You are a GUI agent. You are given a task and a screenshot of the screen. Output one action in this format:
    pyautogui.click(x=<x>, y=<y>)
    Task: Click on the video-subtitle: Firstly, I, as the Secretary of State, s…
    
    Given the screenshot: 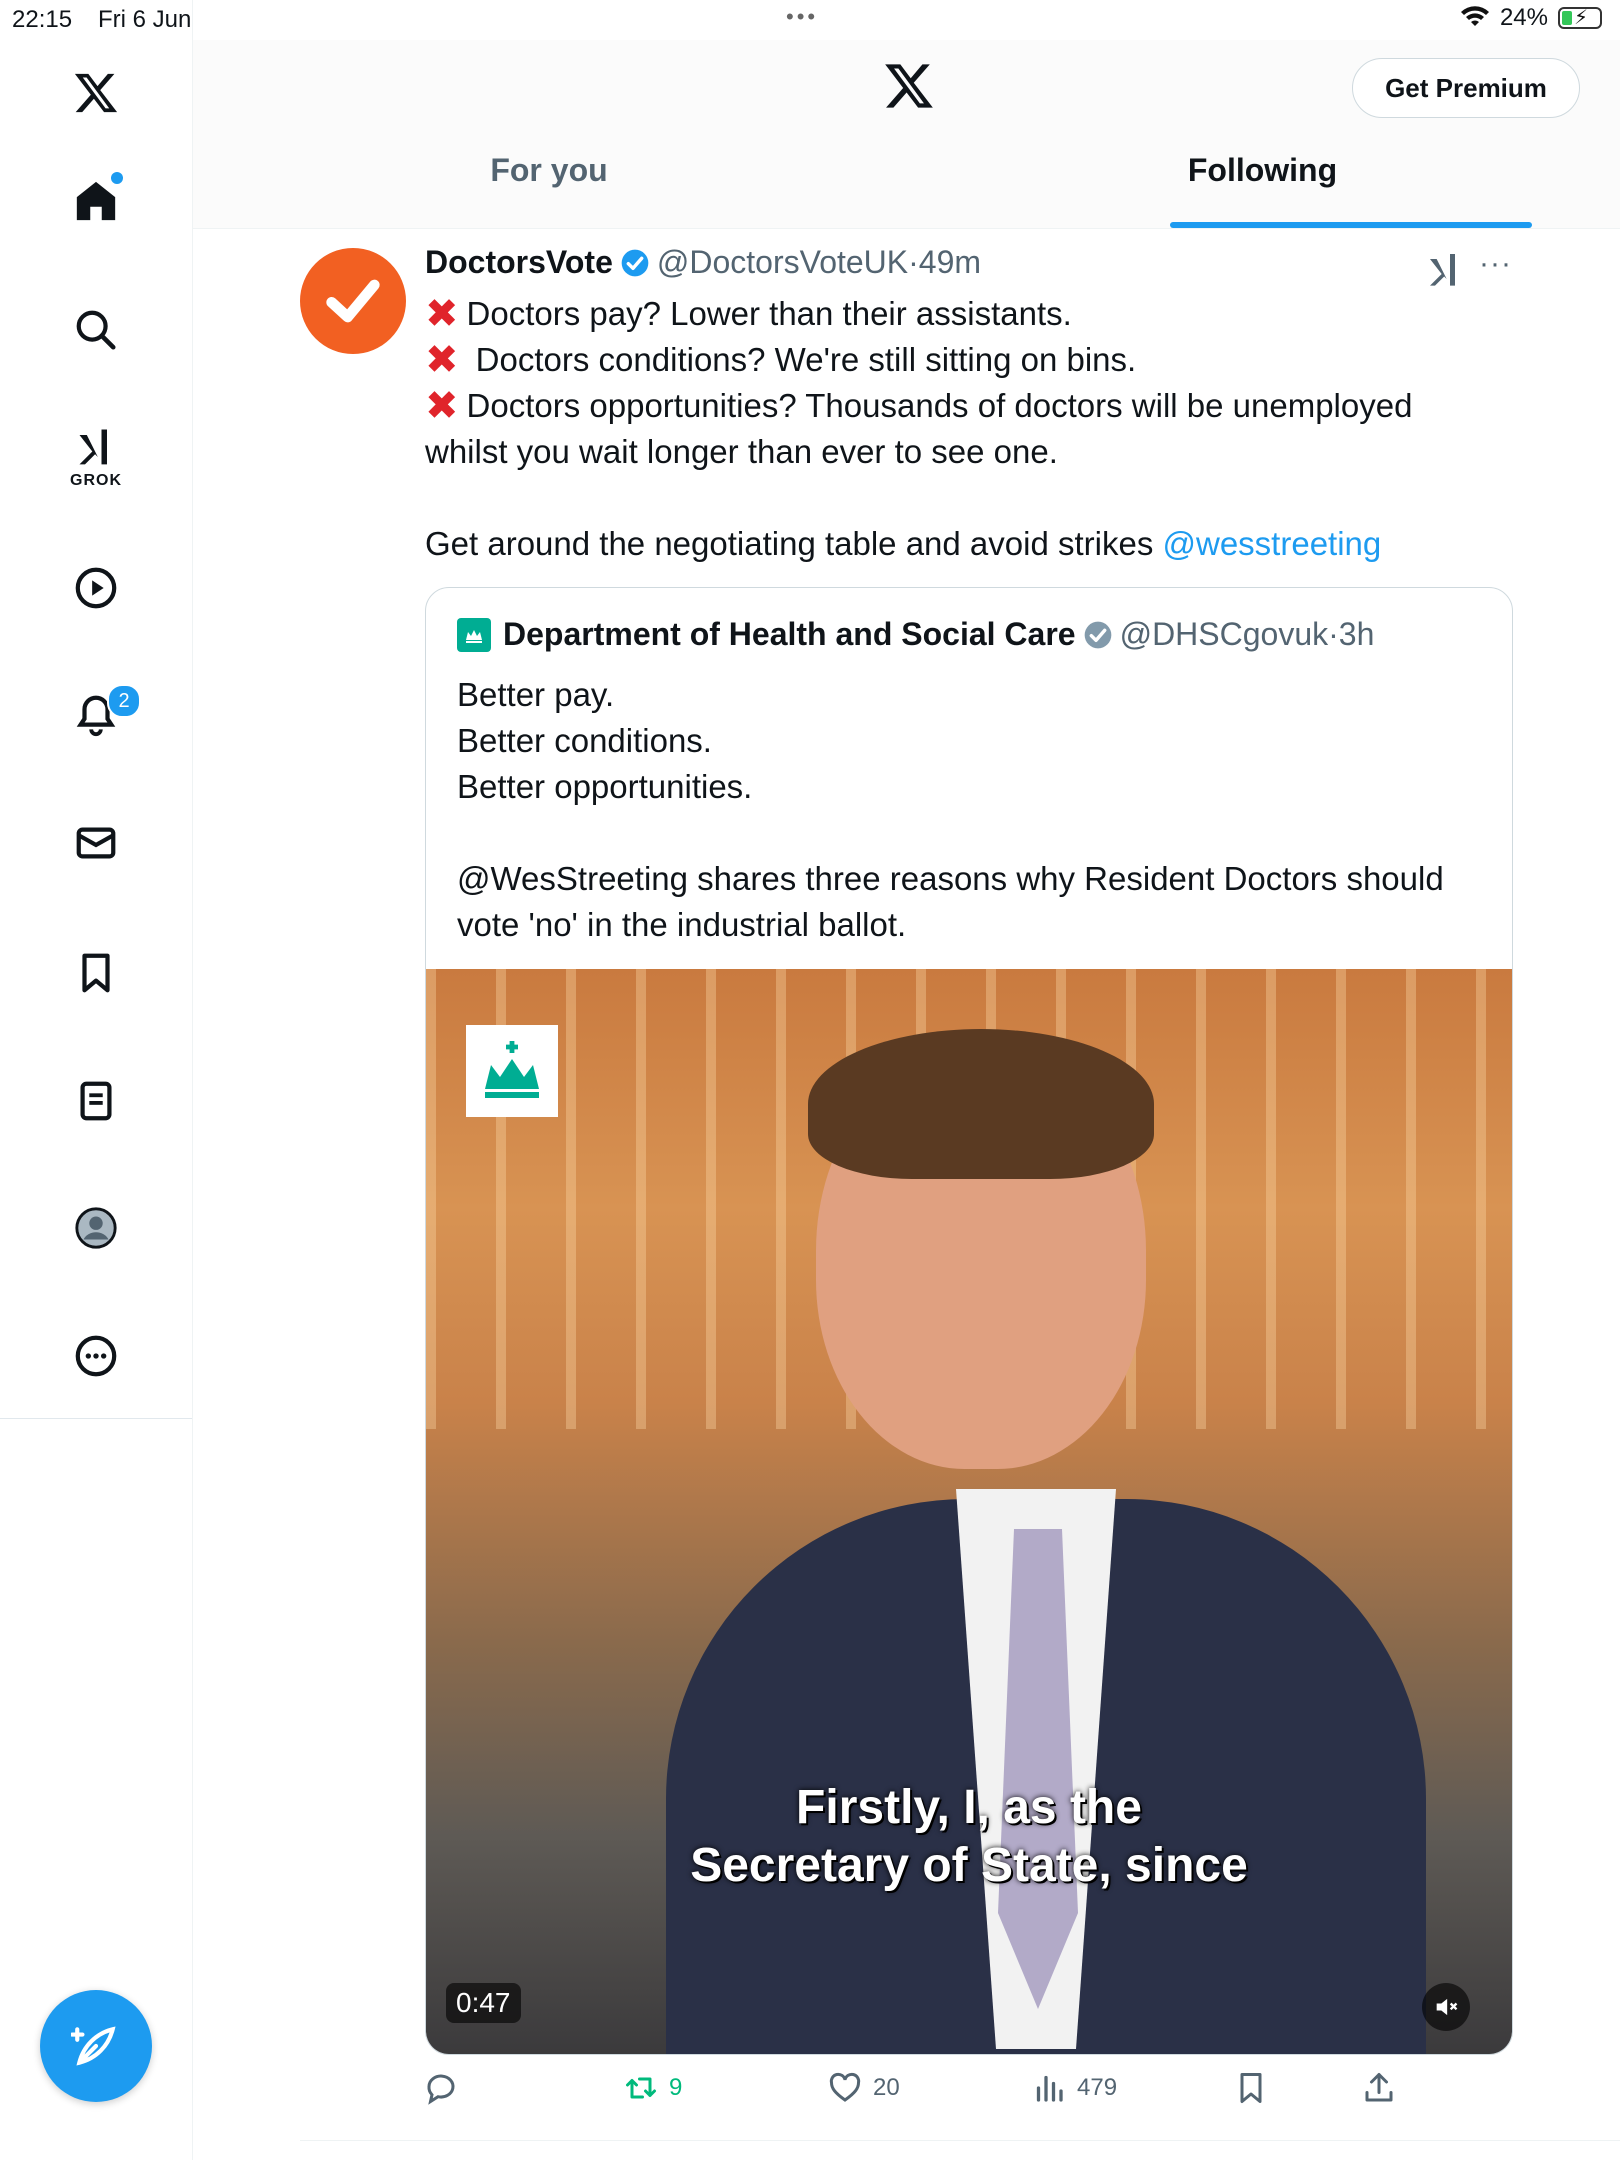 What is the action you would take?
    pyautogui.click(x=969, y=1837)
    